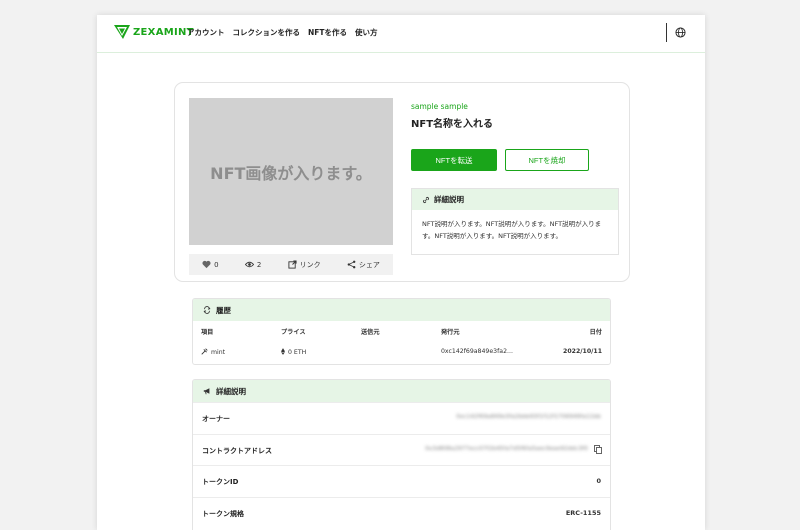 This screenshot has width=800, height=530. I want to click on col-issuer: 発行元, so click(450, 332).